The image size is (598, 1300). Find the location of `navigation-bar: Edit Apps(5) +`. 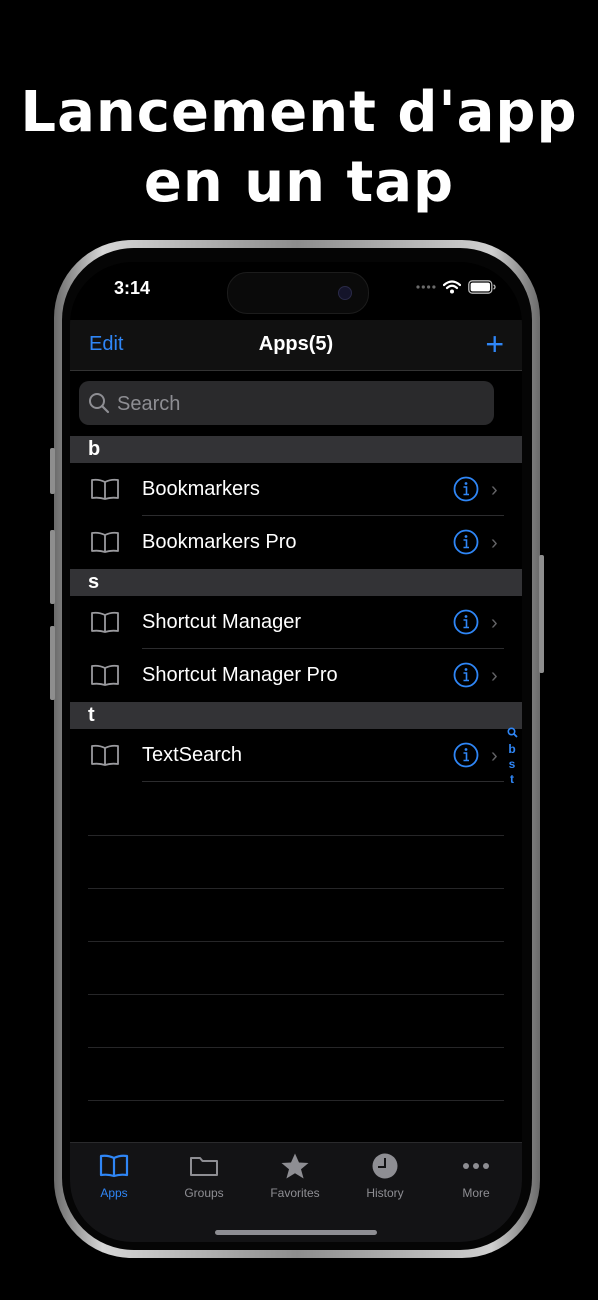

navigation-bar: Edit Apps(5) + is located at coordinates (296, 345).